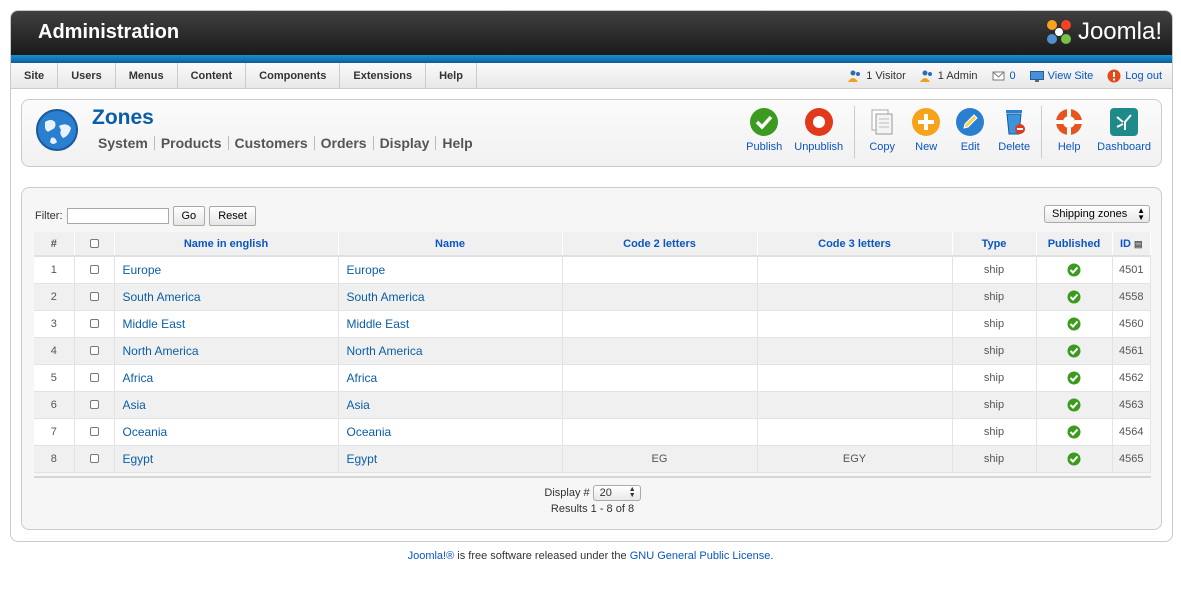 The height and width of the screenshot is (599, 1181). What do you see at coordinates (855, 270) in the screenshot?
I see `row-code3` at bounding box center [855, 270].